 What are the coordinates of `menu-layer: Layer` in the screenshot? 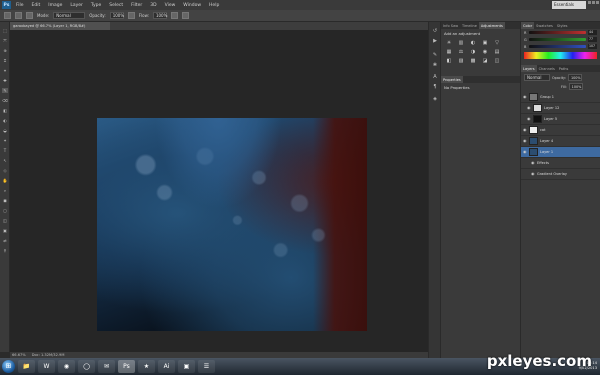 It's located at (76, 5).